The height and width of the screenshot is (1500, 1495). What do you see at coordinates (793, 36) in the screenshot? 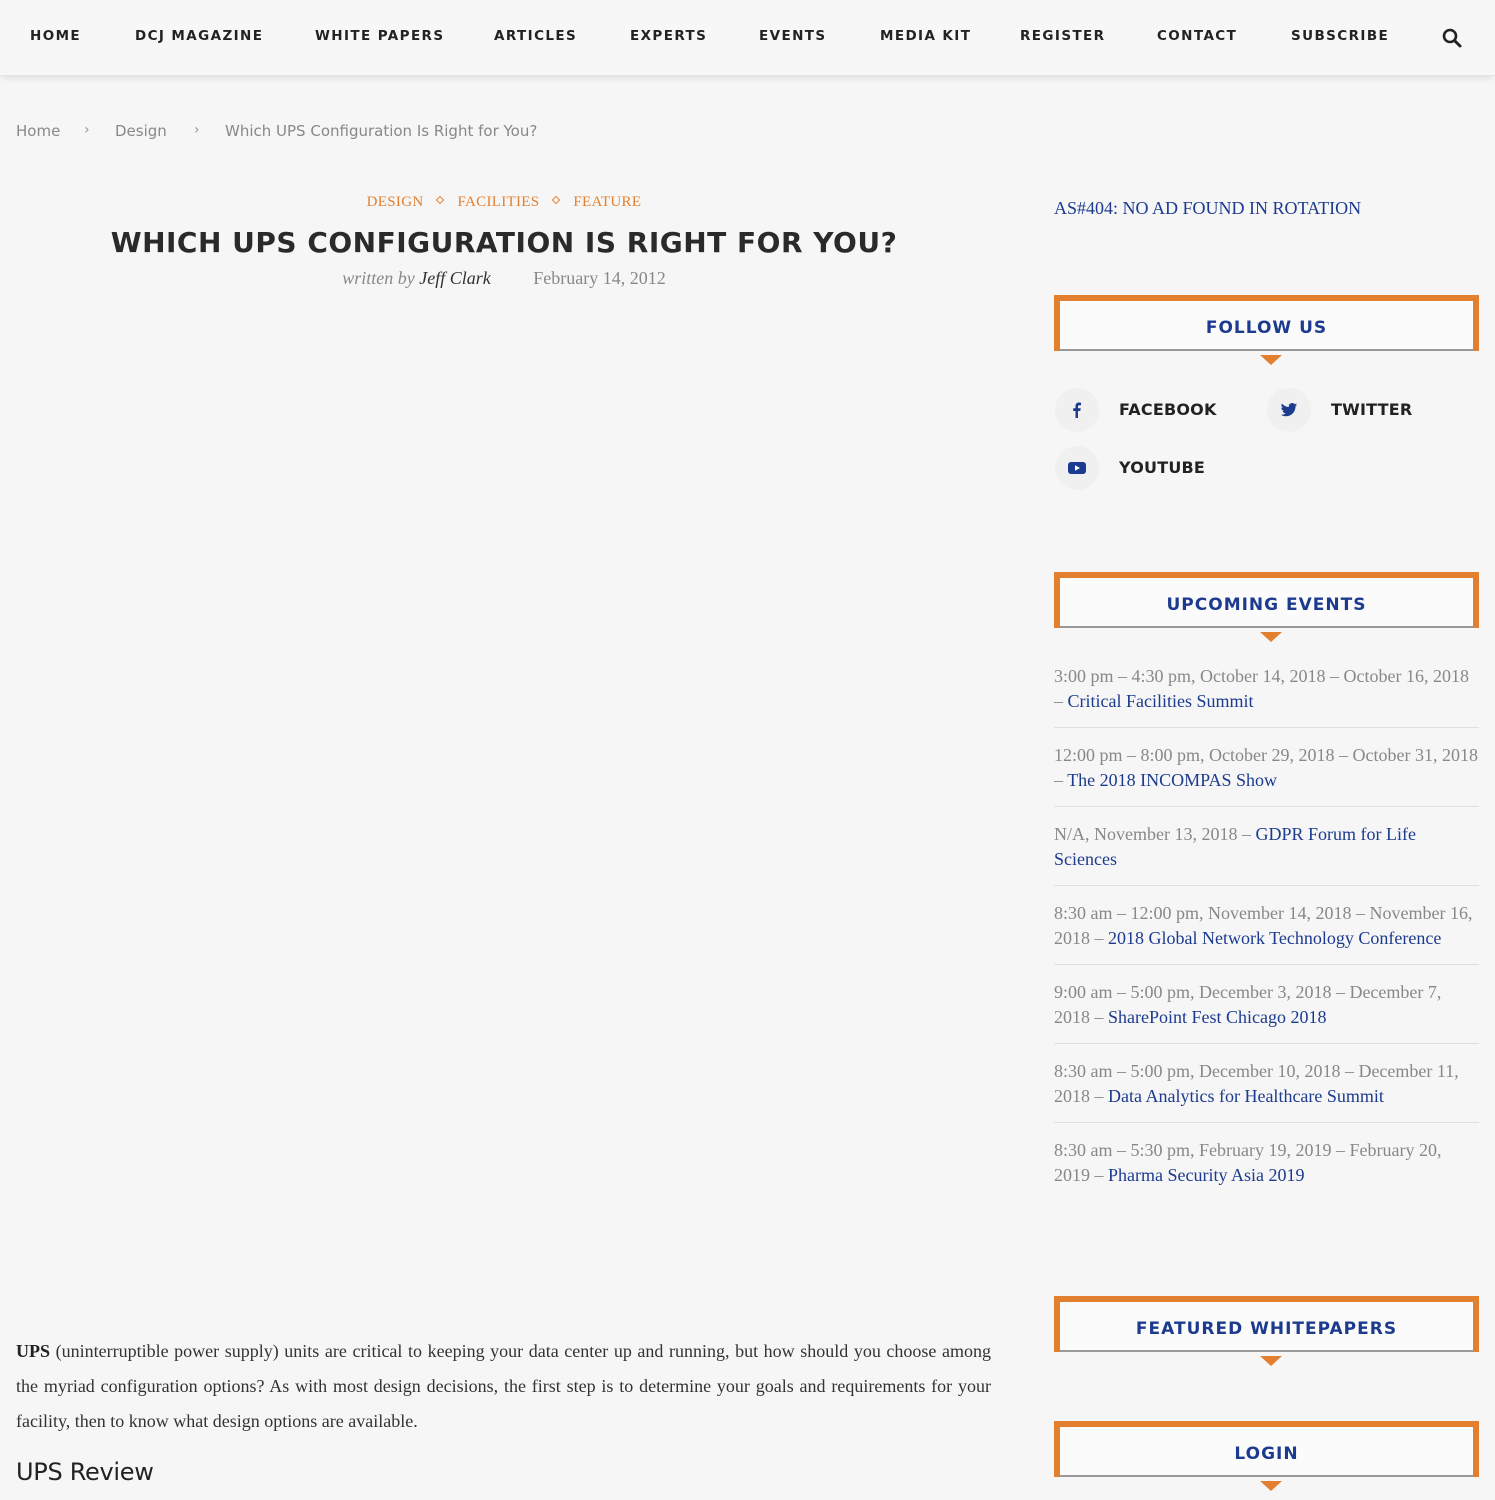
I see `nav-events: EVENTS` at bounding box center [793, 36].